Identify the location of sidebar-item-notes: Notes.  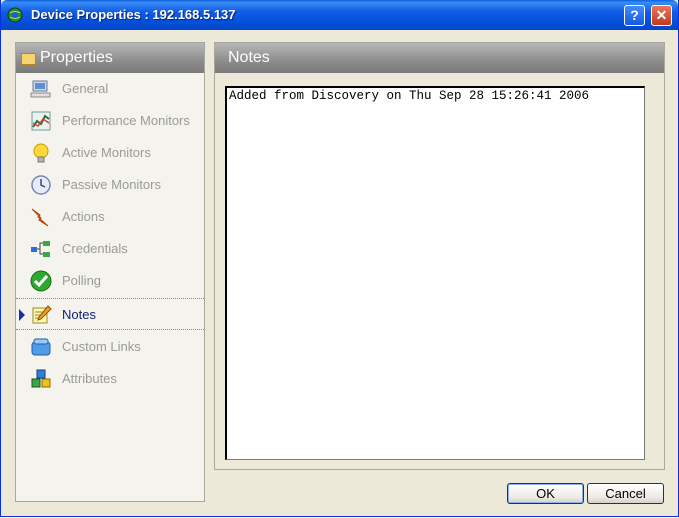
(110, 314).